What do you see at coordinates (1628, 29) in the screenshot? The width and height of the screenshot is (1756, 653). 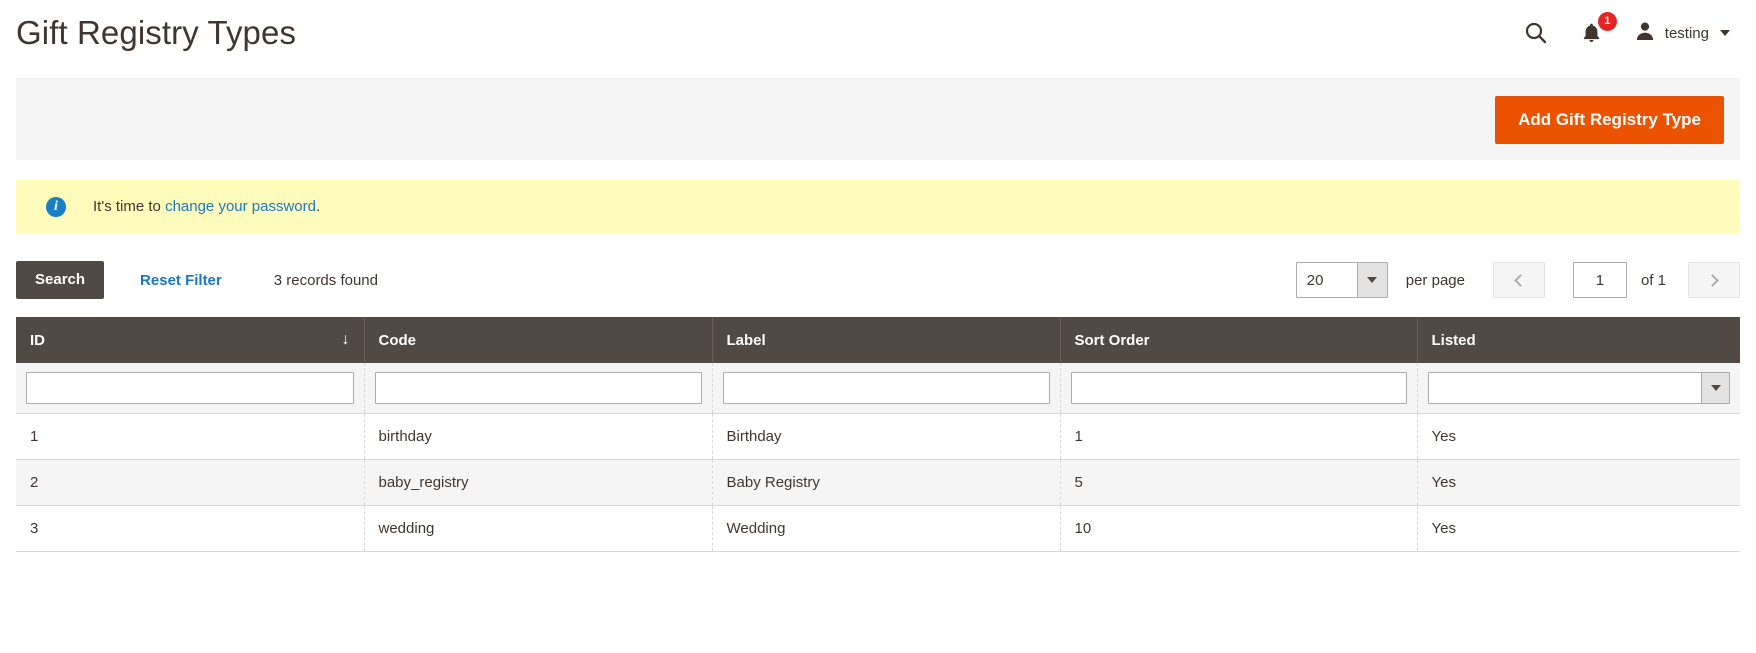 I see `header-actions: 1 testing` at bounding box center [1628, 29].